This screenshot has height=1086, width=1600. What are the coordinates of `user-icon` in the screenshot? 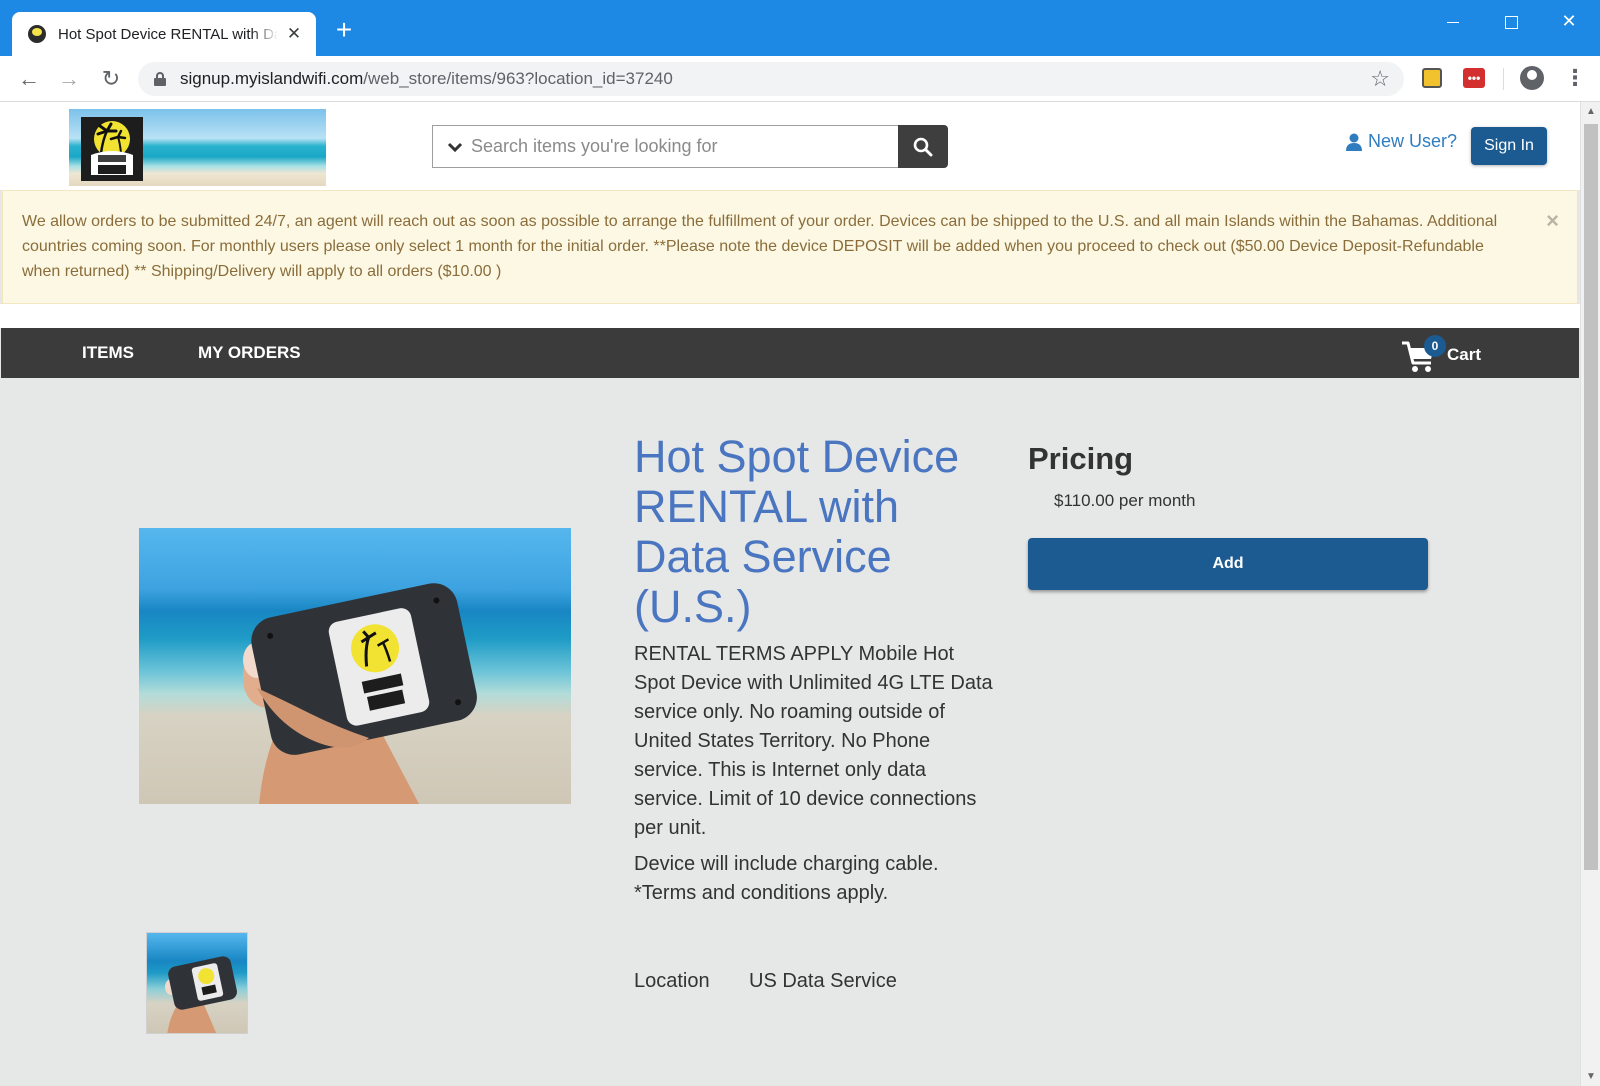 It's located at (1354, 142).